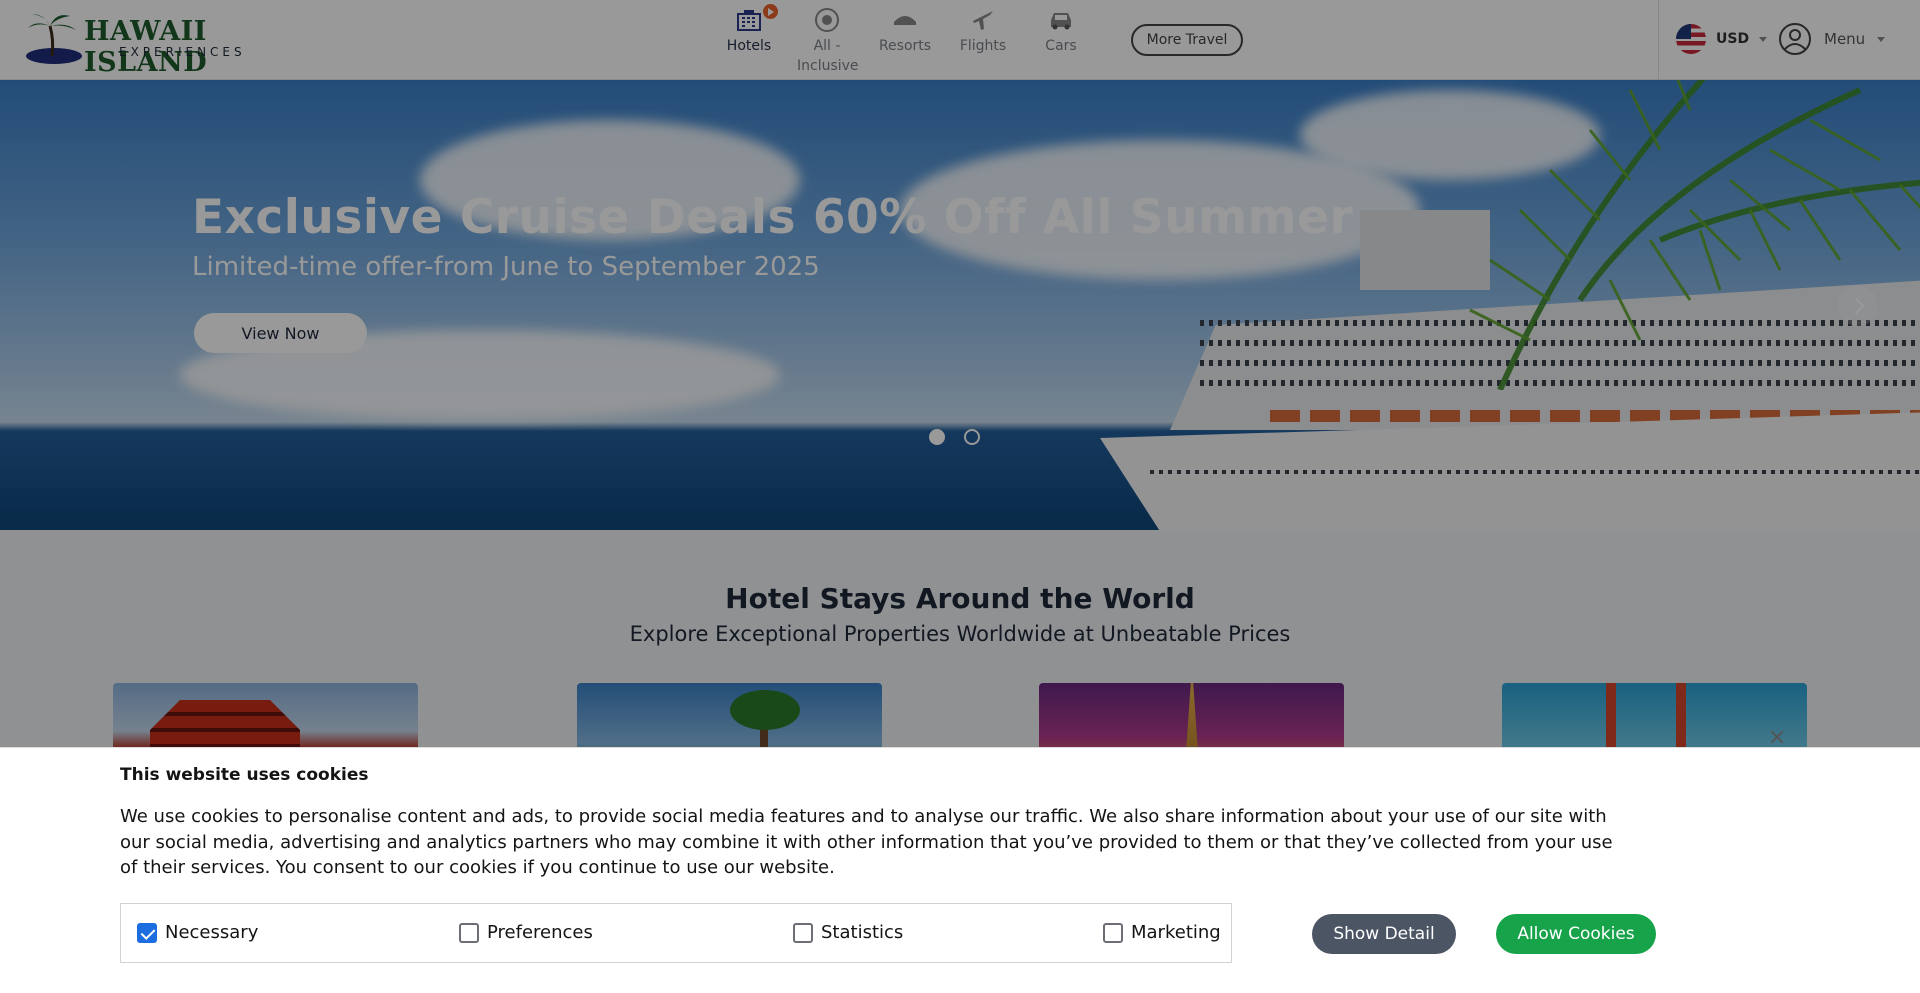  I want to click on nav-flights-label: Flights, so click(983, 46).